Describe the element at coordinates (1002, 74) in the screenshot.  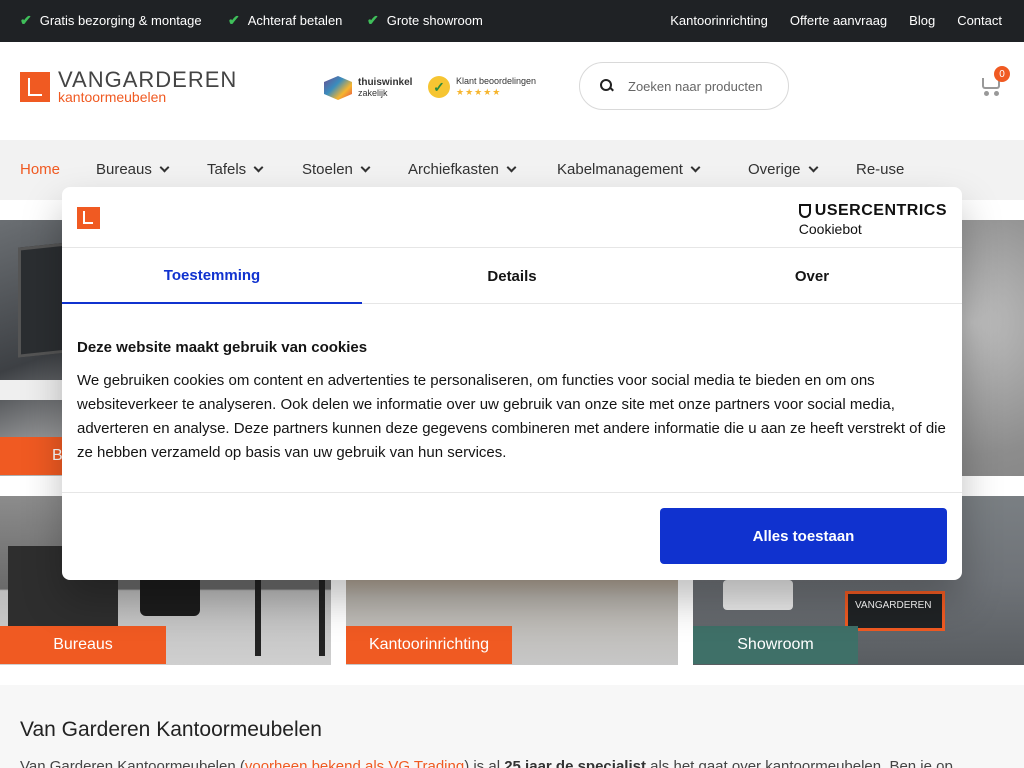
I see `cart-count-badge: 0` at that location.